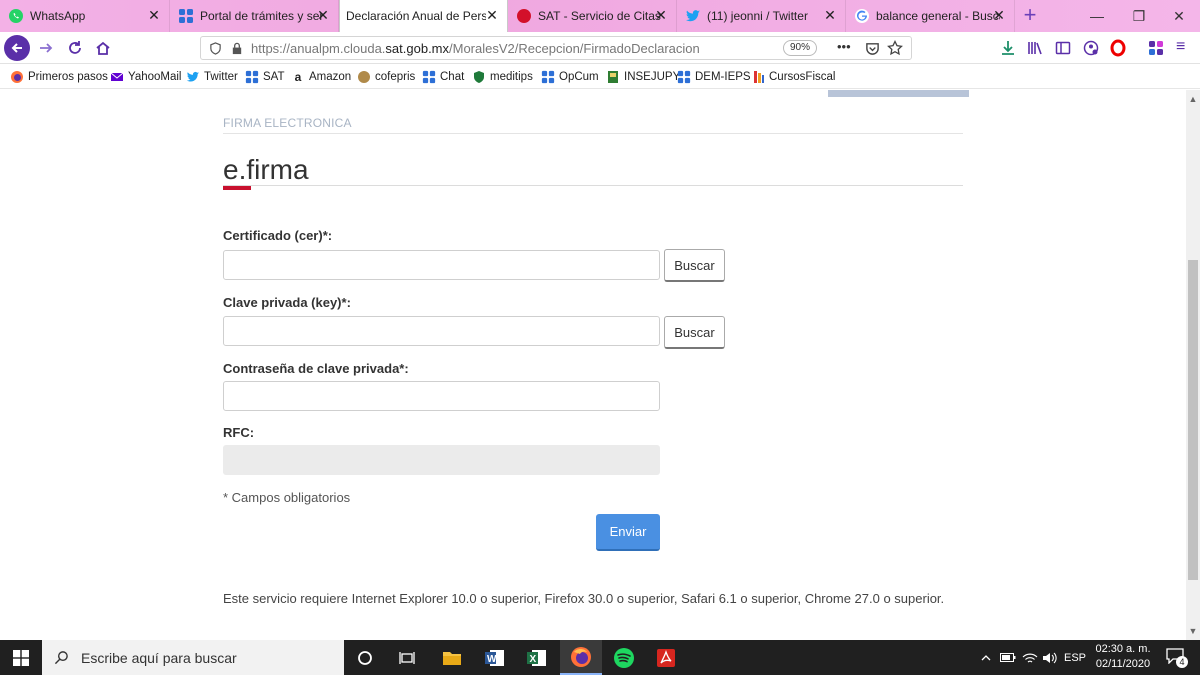 This screenshot has height=675, width=1200. Describe the element at coordinates (723, 77) in the screenshot. I see `bookmark-label: DEM-IEPS` at that location.